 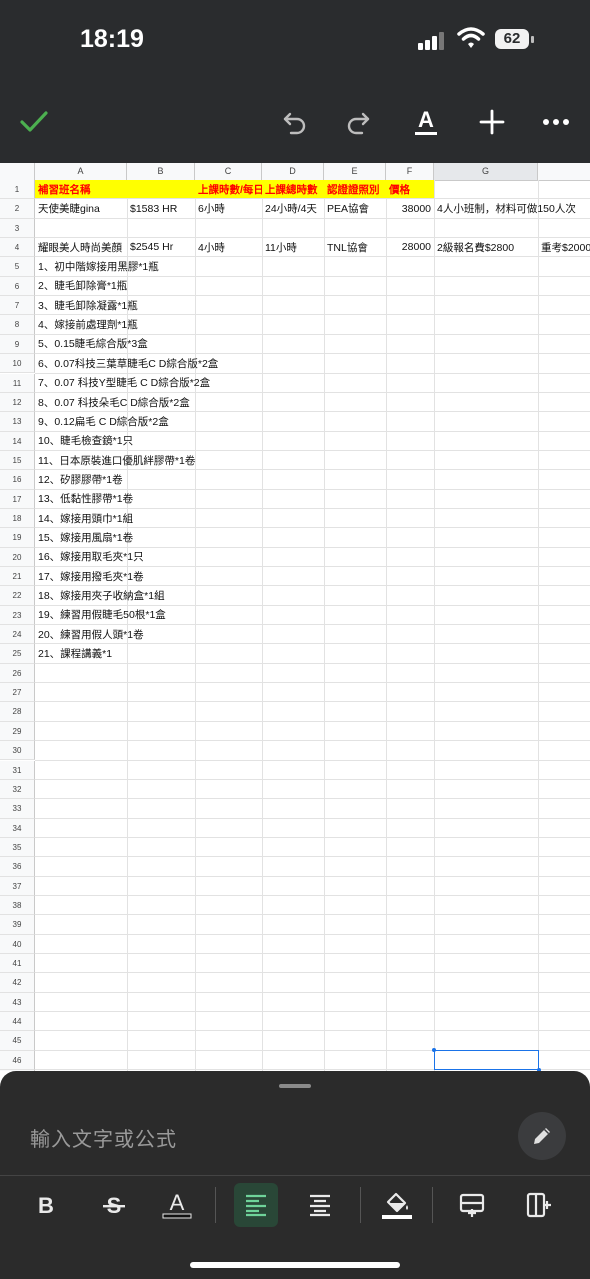 I want to click on row-header: 17, so click(x=17, y=499).